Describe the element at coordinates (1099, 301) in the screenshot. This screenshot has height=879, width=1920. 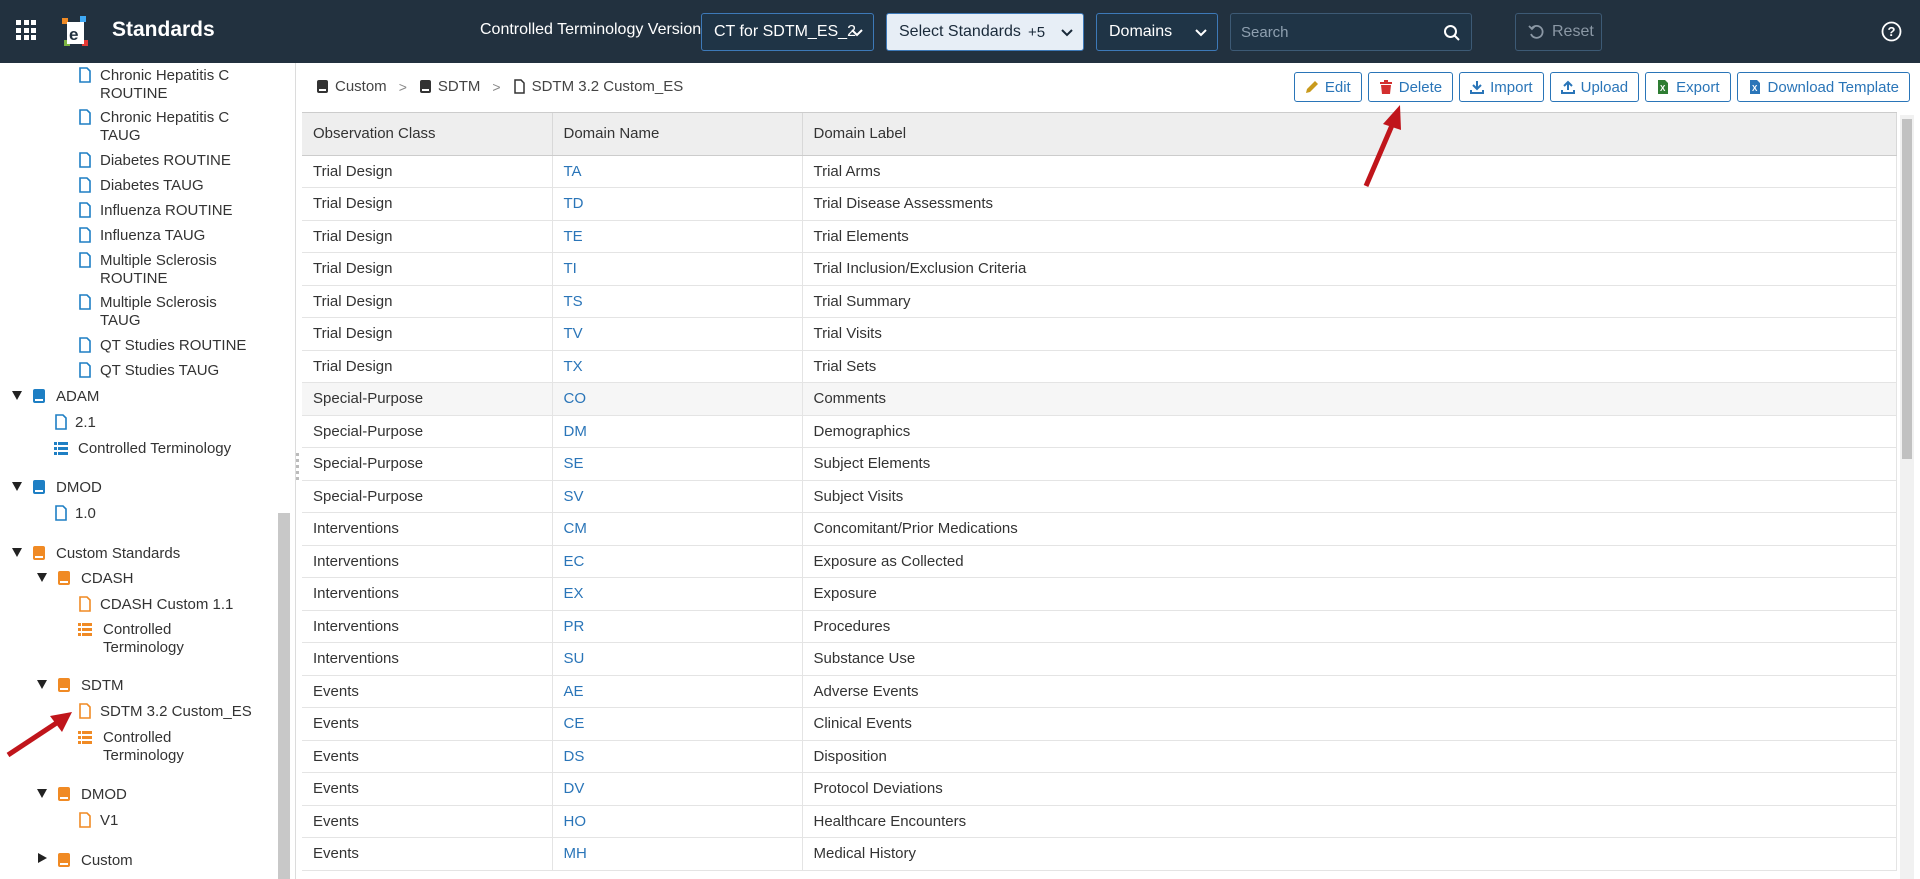
I see `table-row: Trial Design TS Trial Summary` at that location.